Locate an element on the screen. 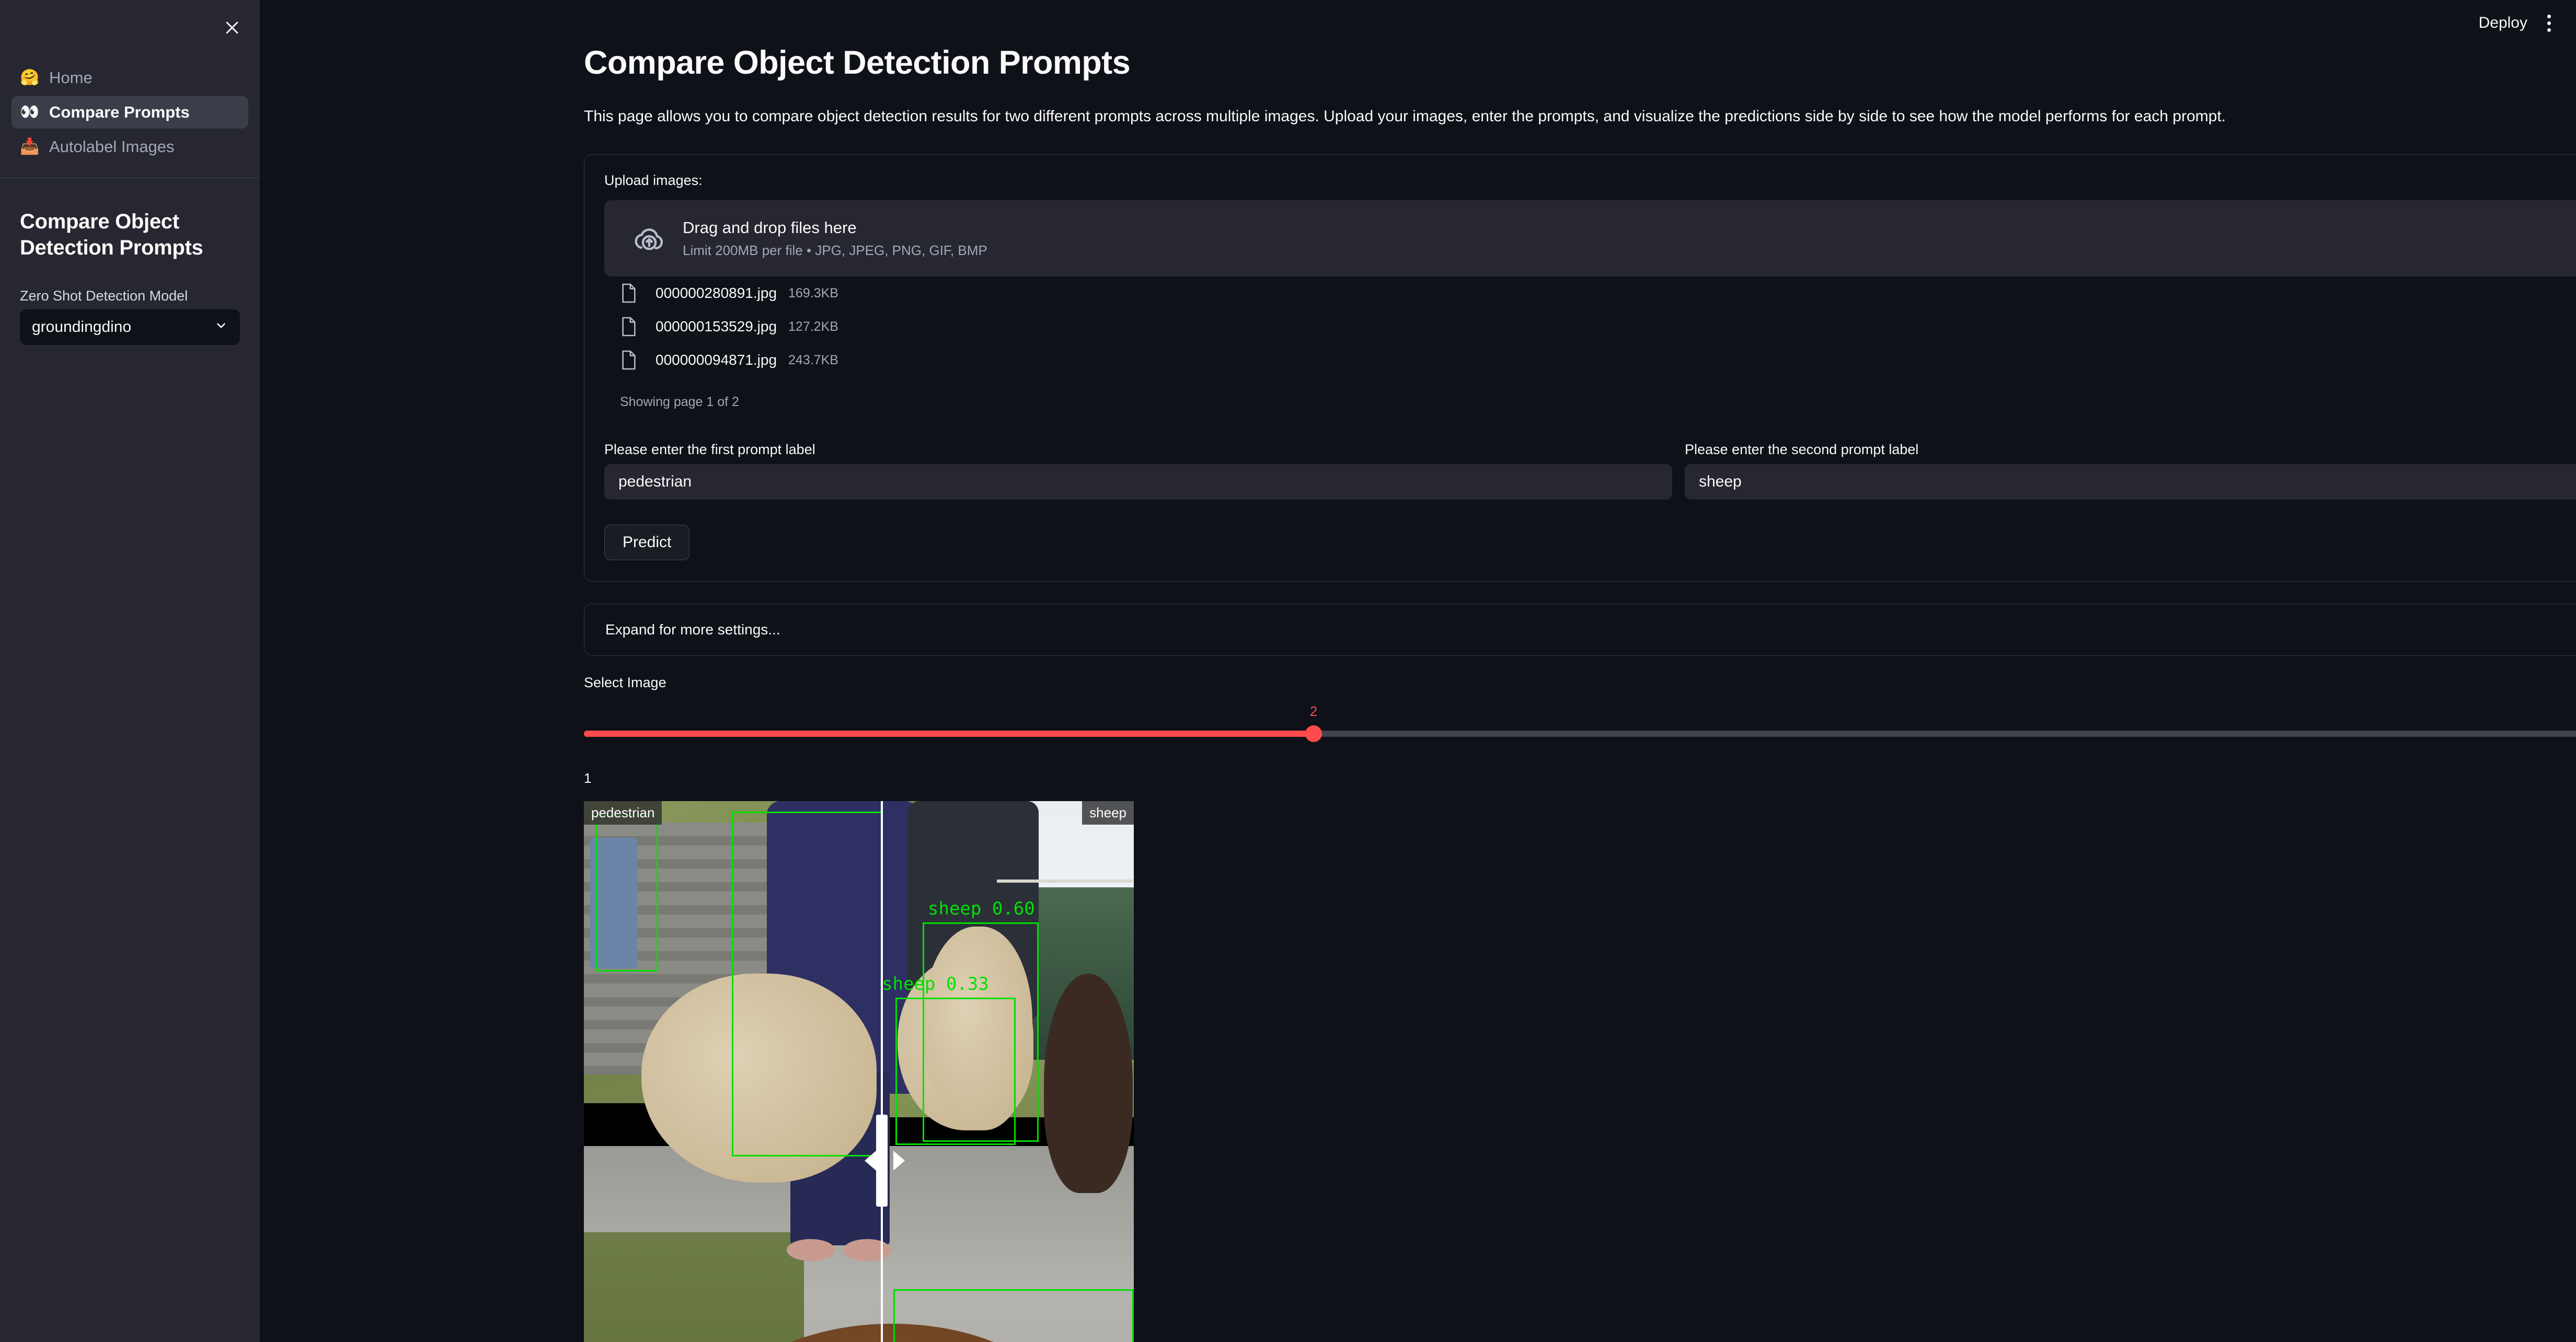  comparison-left-panel: pedestrian is located at coordinates (733, 1071).